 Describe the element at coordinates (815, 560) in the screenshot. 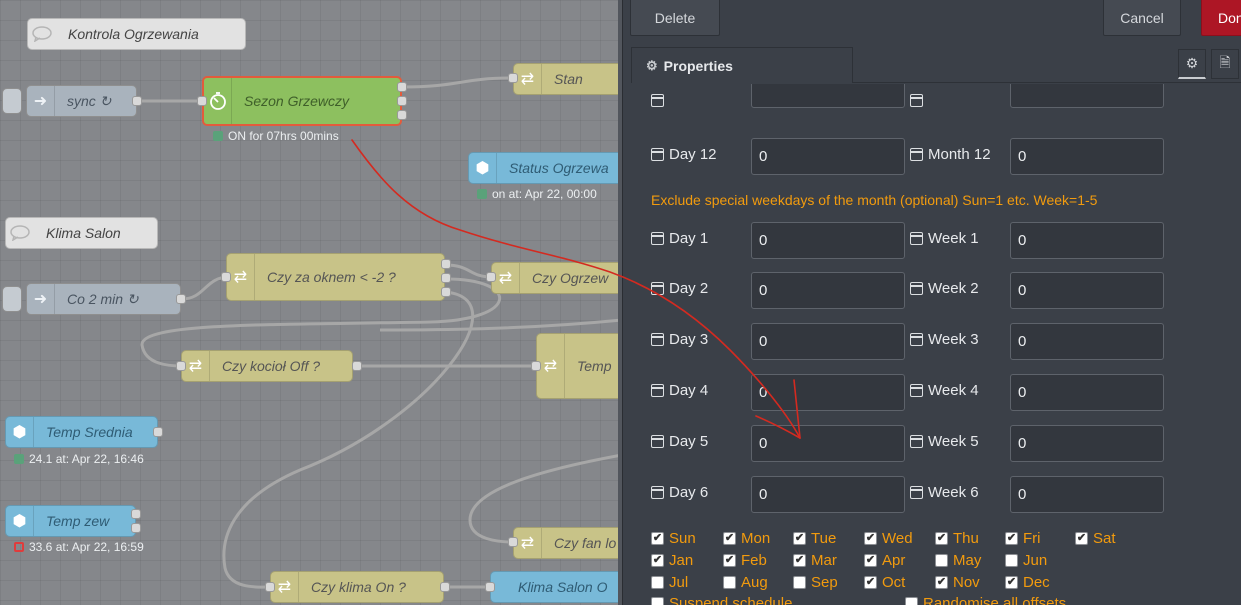

I see `checkbox-mar: ✔ Mar` at that location.